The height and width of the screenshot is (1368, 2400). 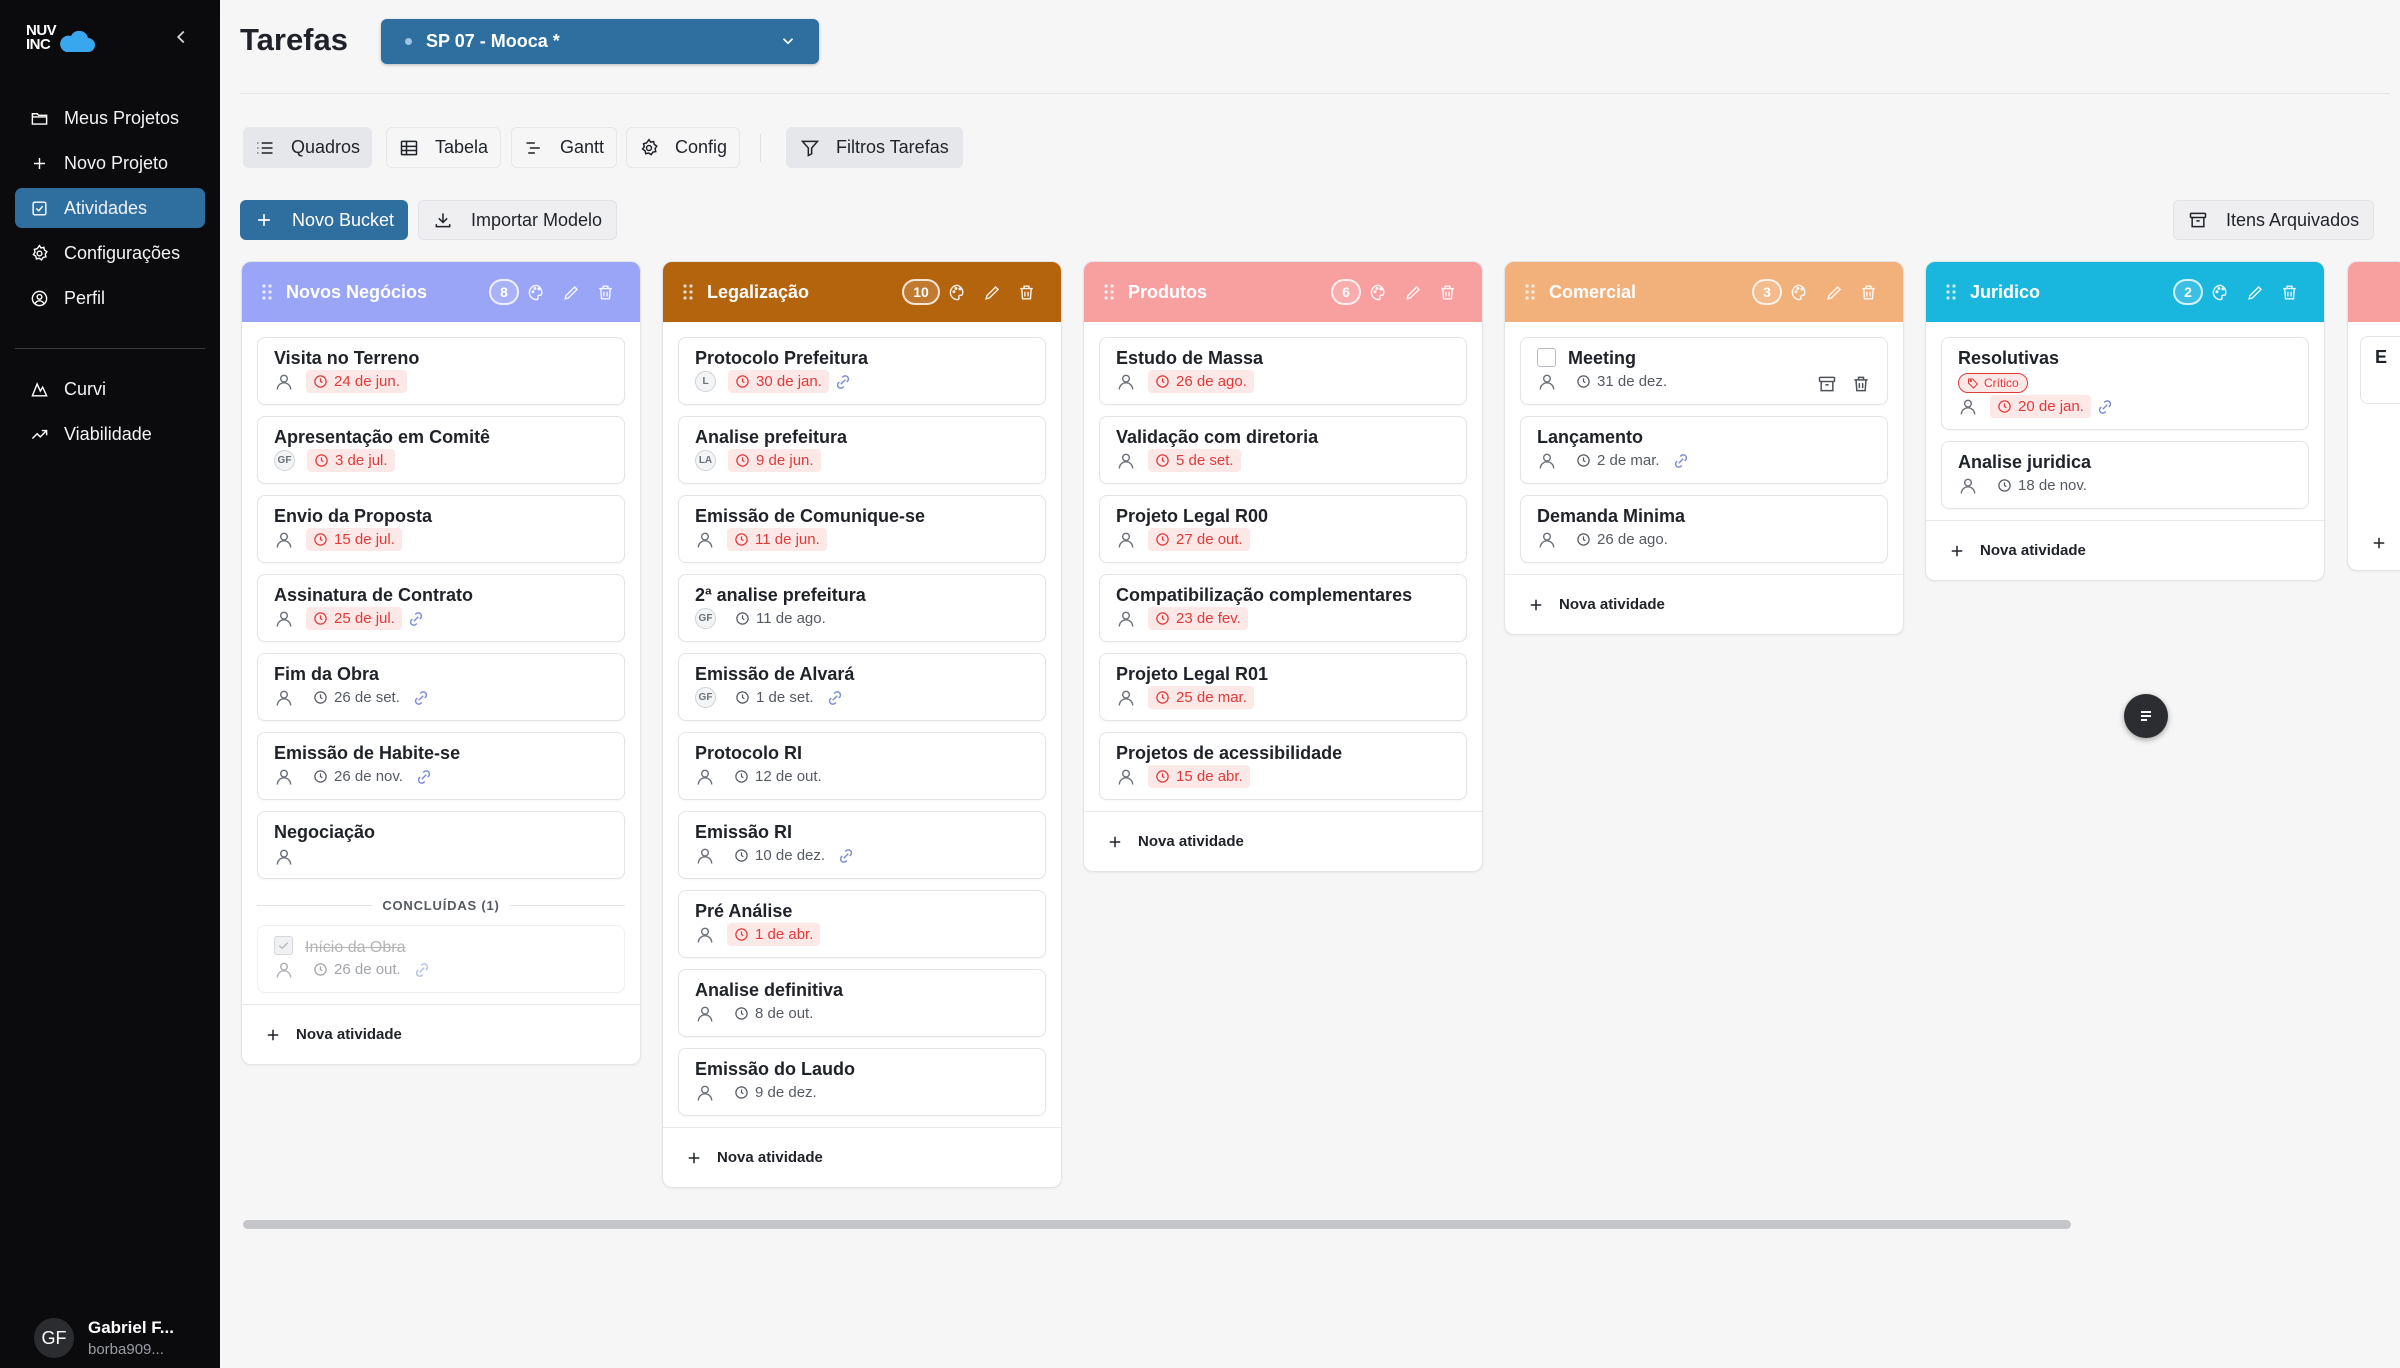 What do you see at coordinates (518, 220) in the screenshot?
I see `import-template-button: Importar Modelo` at bounding box center [518, 220].